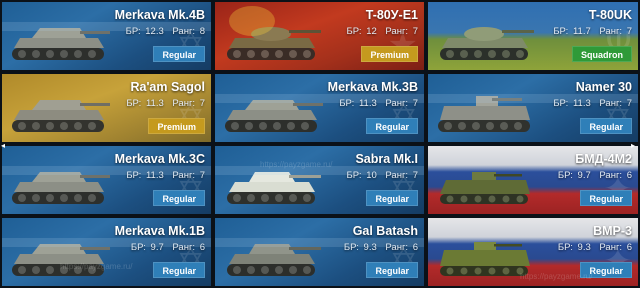 The height and width of the screenshot is (288, 640). Describe the element at coordinates (610, 15) in the screenshot. I see `vehicle-name: T-80UK` at that location.